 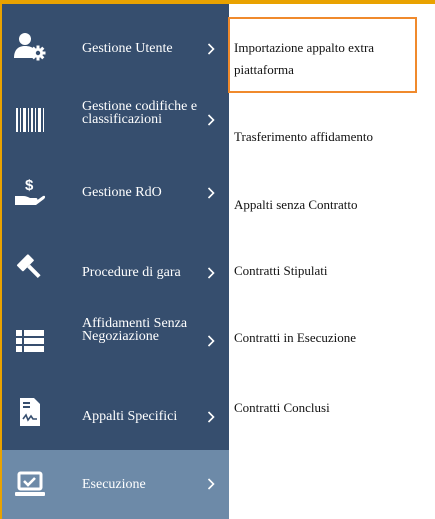 I want to click on sidebar-item-gestione-codifiche: Gestione codifiche e classificazioni, so click(x=115, y=120).